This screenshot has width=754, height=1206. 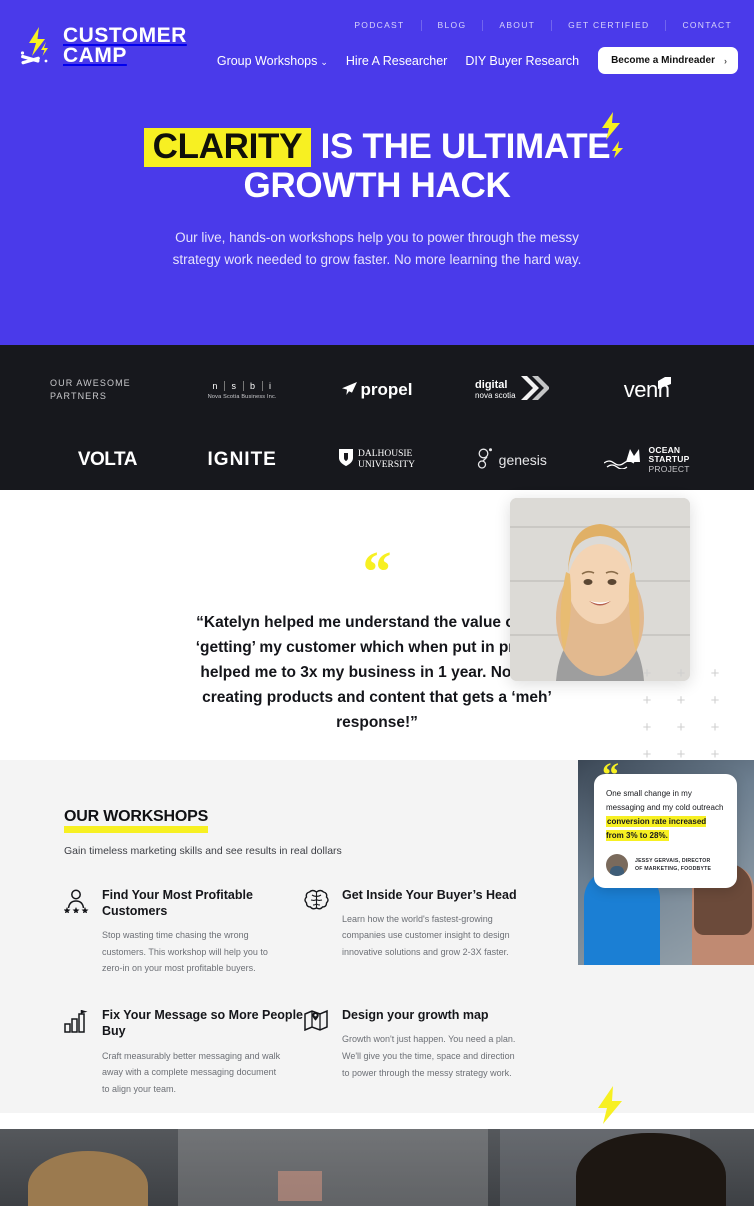 I want to click on nsbi-subtitle: Nova Scotia Business Inc., so click(x=242, y=396).